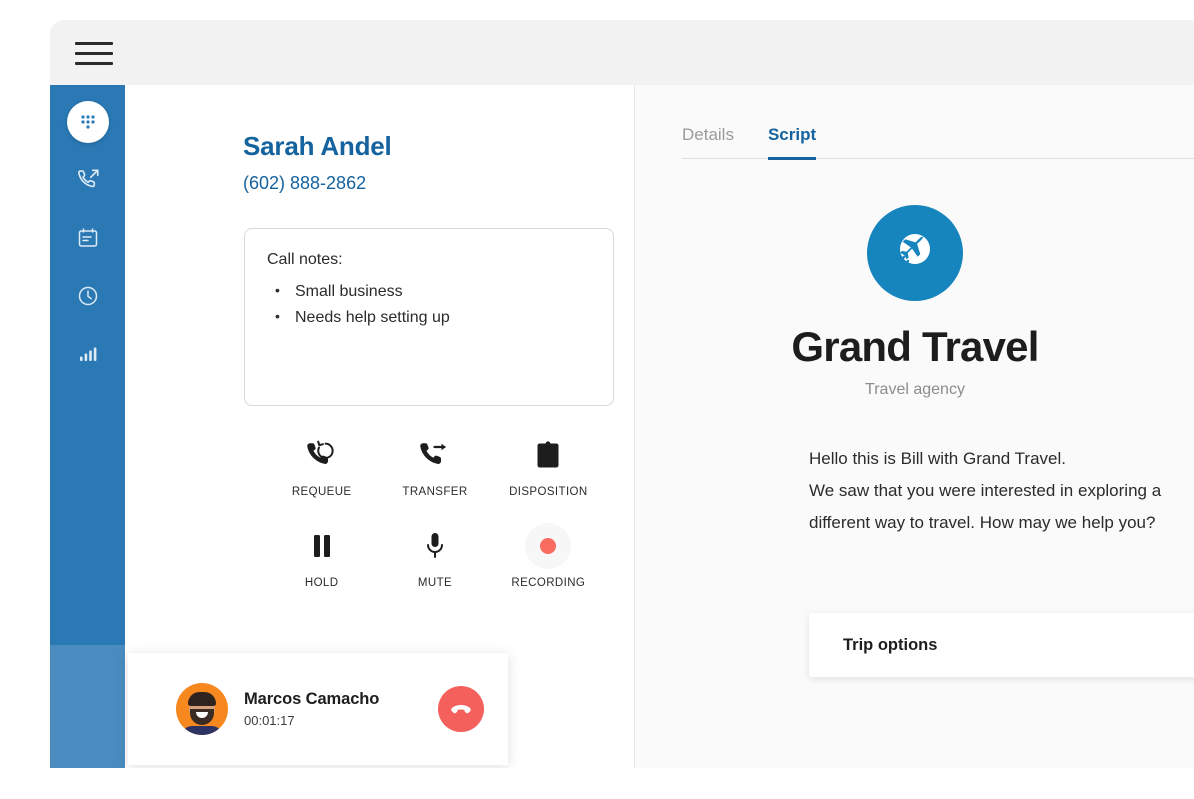 Image resolution: width=1194 pixels, height=799 pixels. I want to click on transfer-button: TRANSFER, so click(434, 466).